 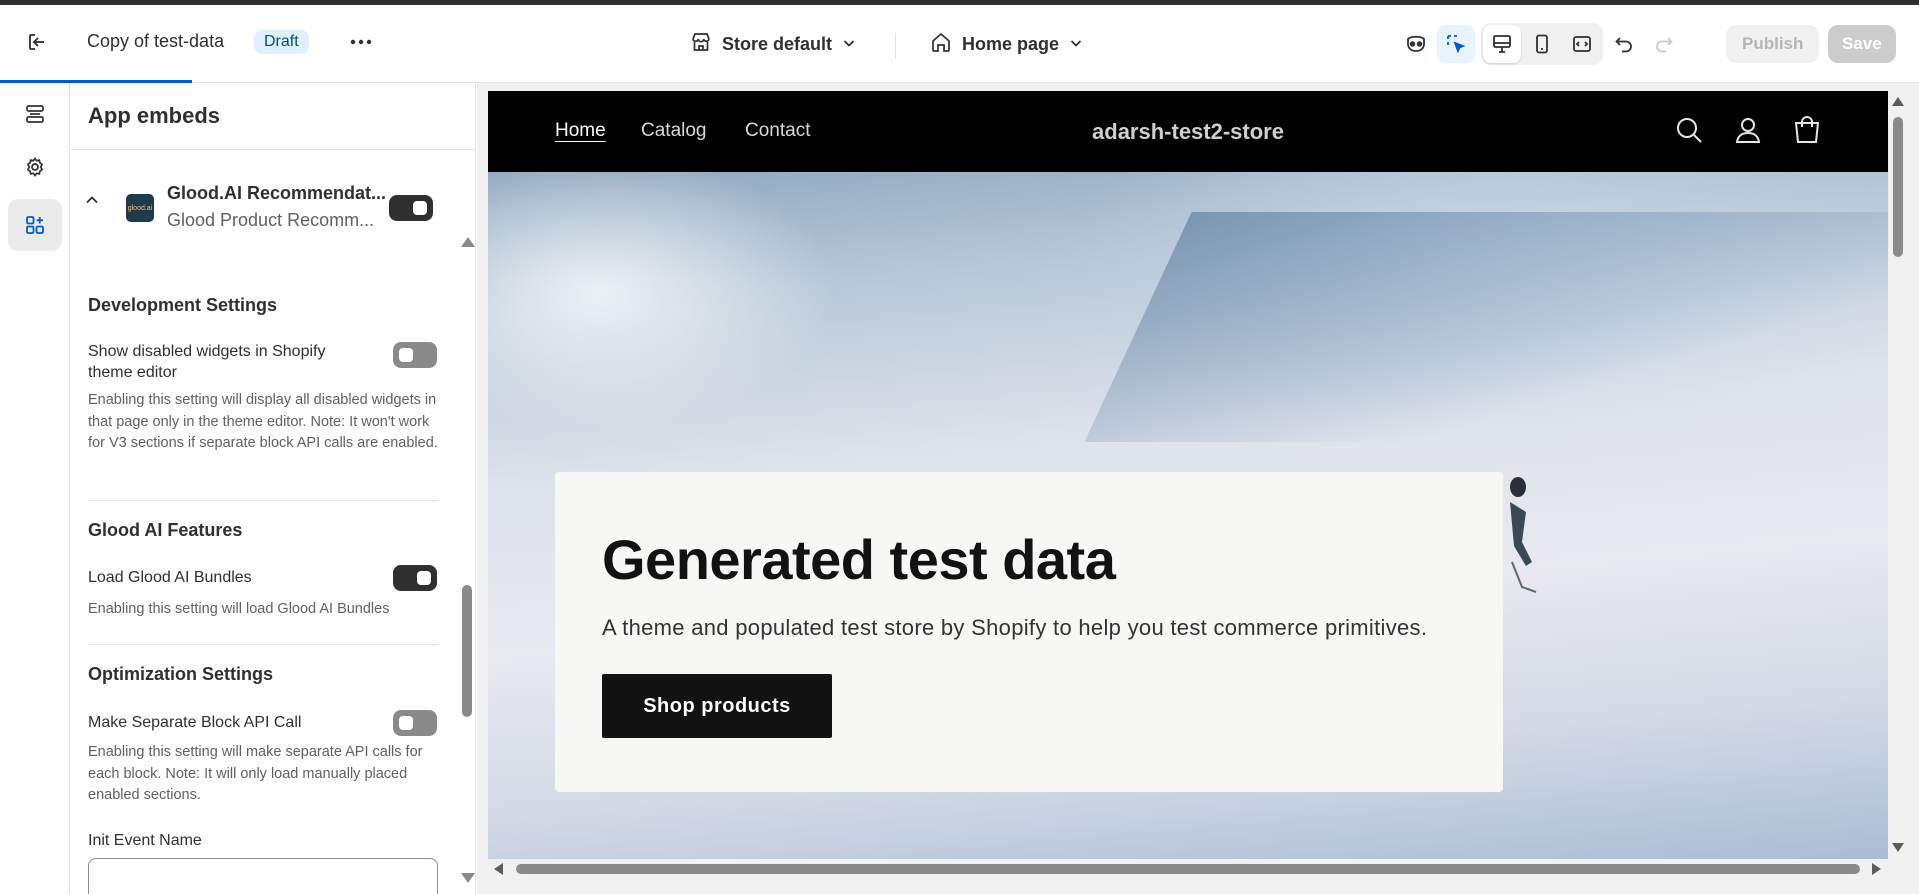 What do you see at coordinates (498, 869) in the screenshot?
I see `scroll-left-arrow-icon` at bounding box center [498, 869].